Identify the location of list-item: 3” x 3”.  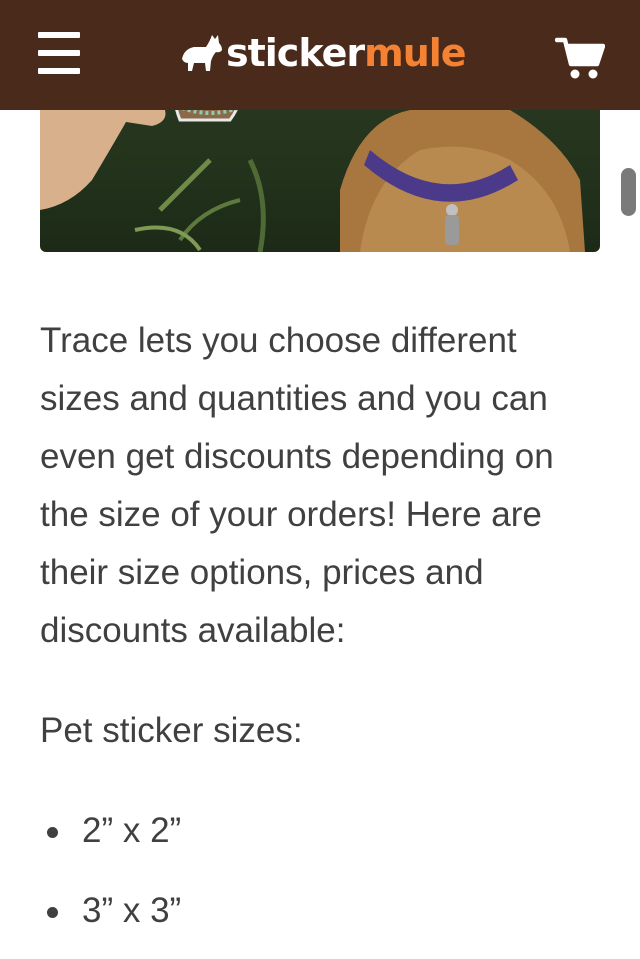
(320, 911).